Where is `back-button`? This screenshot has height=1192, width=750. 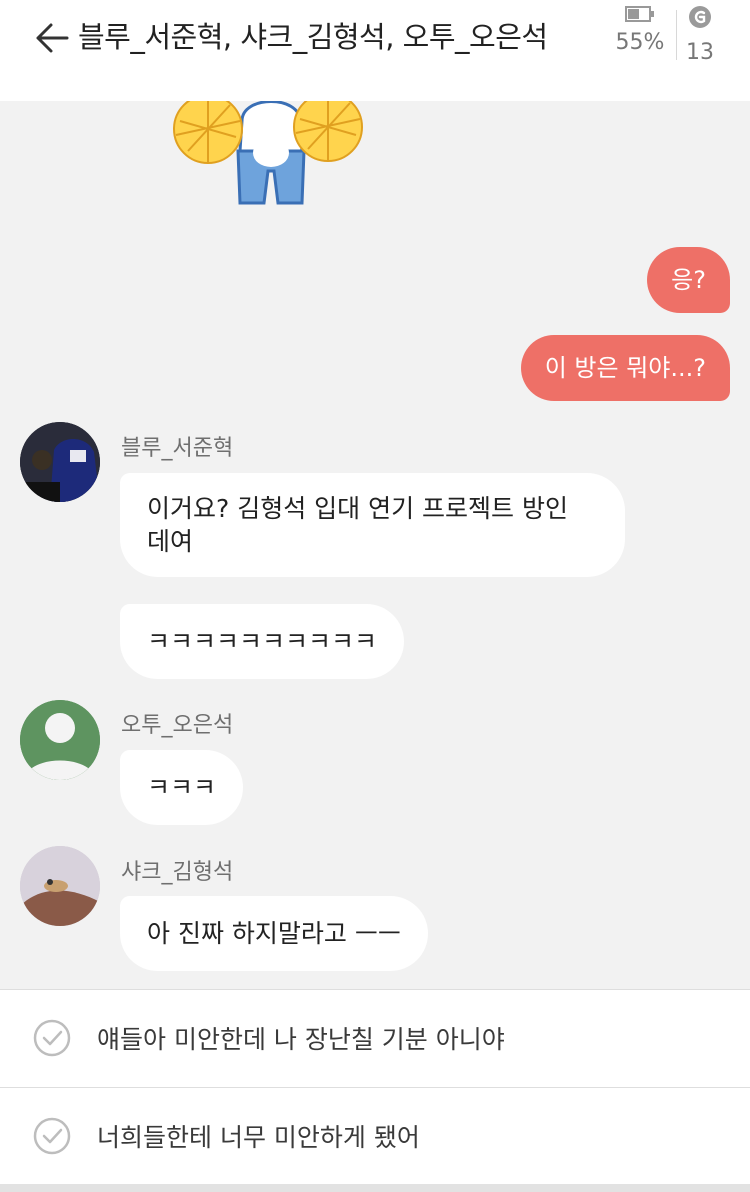 back-button is located at coordinates (52, 38).